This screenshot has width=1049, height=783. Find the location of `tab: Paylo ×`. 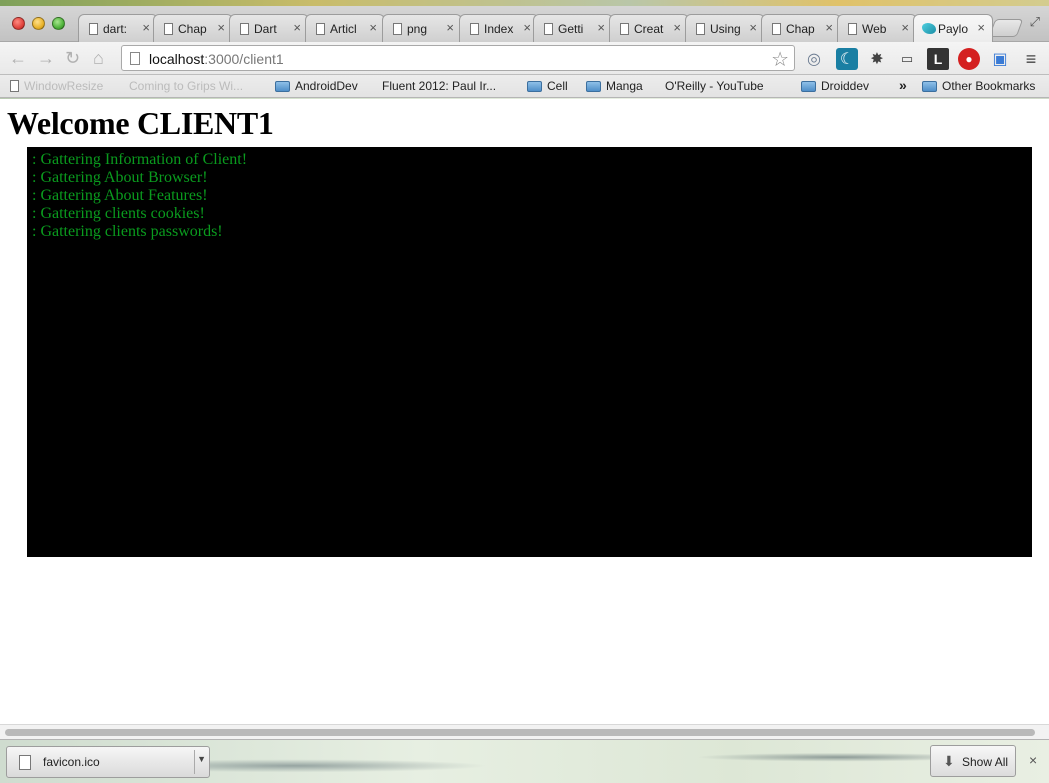

tab: Paylo × is located at coordinates (953, 28).